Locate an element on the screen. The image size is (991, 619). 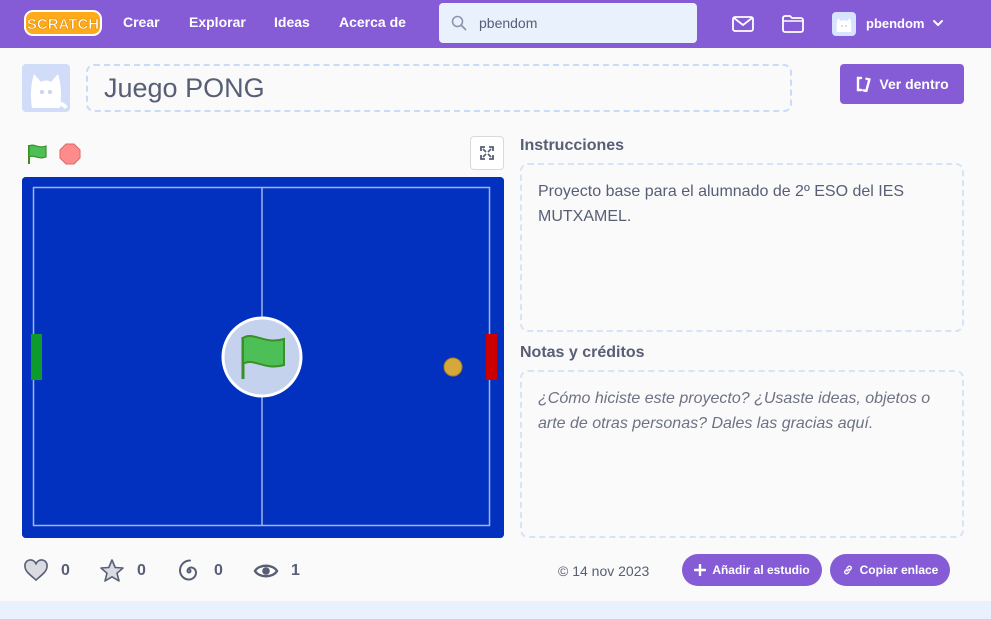
instructions-heading: Instrucciones is located at coordinates (572, 145).